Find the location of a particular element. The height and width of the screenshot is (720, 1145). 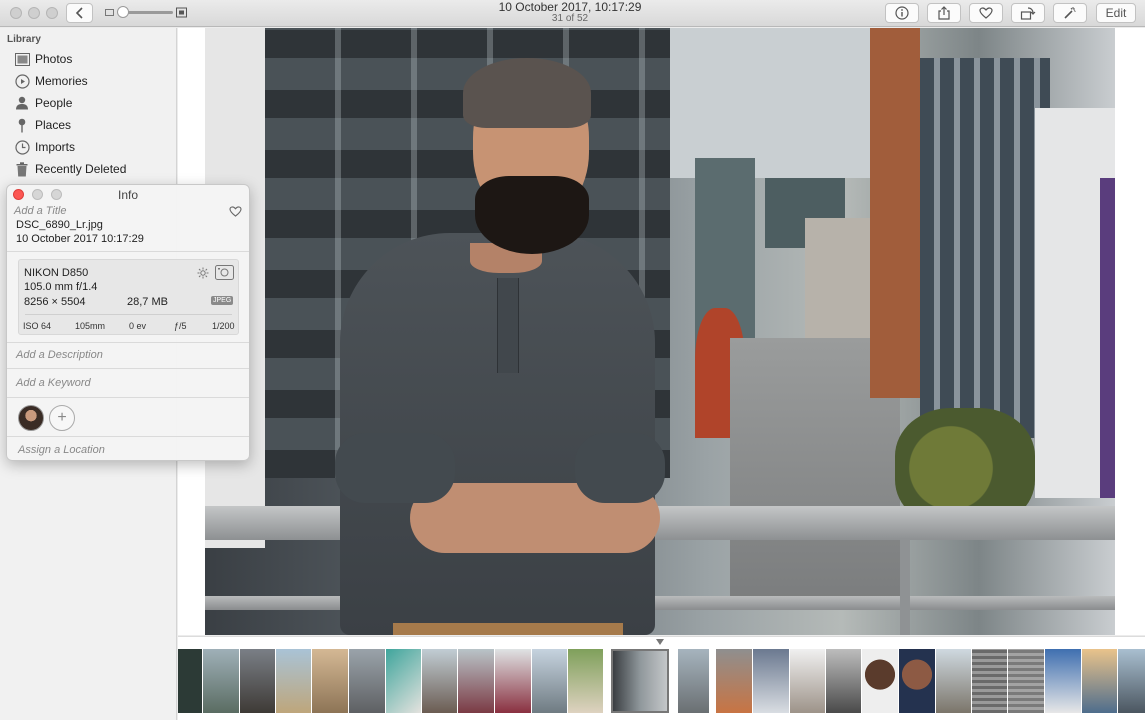

lens-info: 105.0 mm f/1.4 is located at coordinates (61, 287).